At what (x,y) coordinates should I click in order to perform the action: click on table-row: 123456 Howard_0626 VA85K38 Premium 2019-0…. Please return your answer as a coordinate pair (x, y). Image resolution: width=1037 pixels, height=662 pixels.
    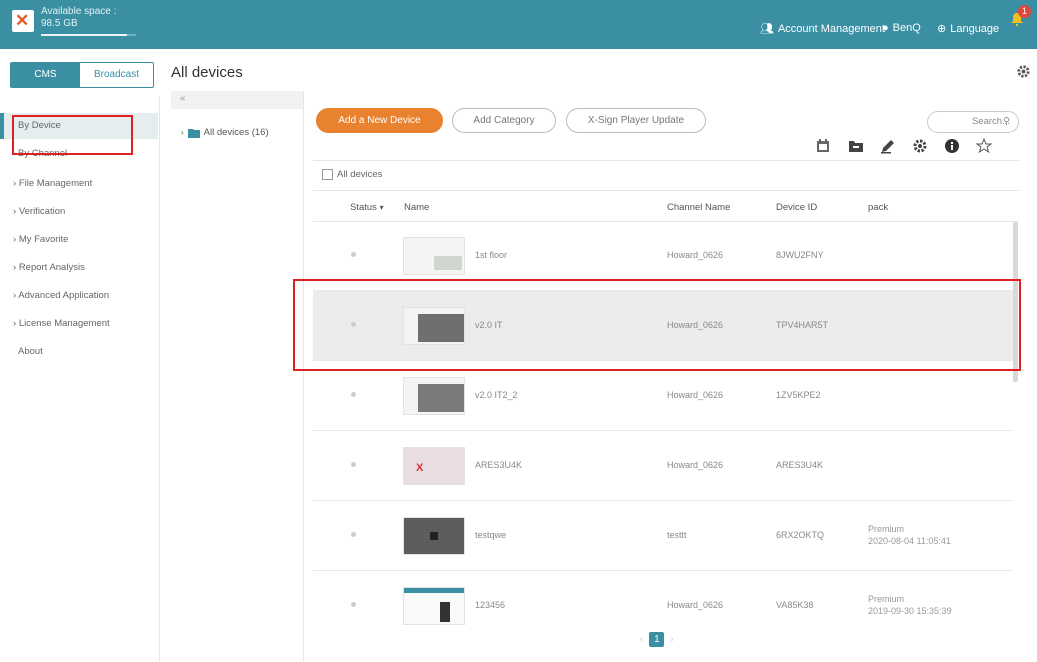
    Looking at the image, I should click on (663, 606).